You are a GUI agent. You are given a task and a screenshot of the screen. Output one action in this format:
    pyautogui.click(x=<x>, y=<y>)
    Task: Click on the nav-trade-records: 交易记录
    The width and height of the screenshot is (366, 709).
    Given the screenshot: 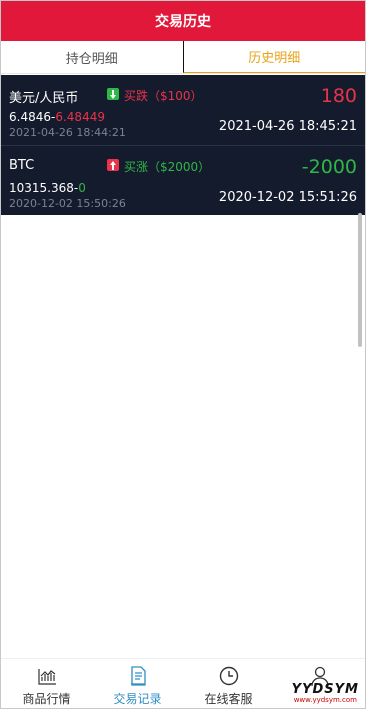 What is the action you would take?
    pyautogui.click(x=137, y=683)
    